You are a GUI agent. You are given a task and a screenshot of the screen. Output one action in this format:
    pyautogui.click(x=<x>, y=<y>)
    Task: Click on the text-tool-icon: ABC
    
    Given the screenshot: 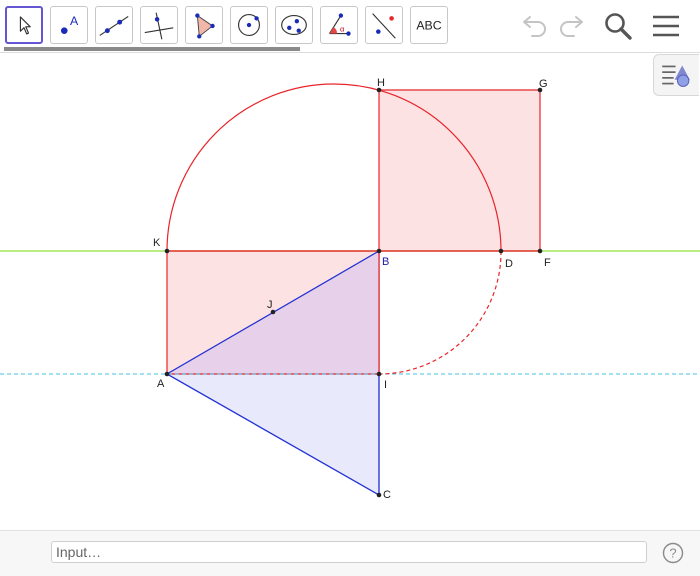 What is the action you would take?
    pyautogui.click(x=428, y=26)
    